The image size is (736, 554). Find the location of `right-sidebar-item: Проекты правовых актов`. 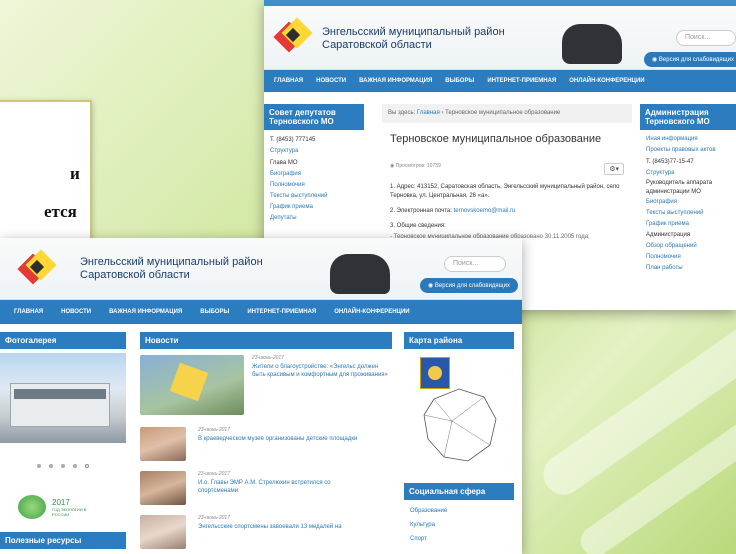

right-sidebar-item: Проекты правовых актов is located at coordinates (688, 150).